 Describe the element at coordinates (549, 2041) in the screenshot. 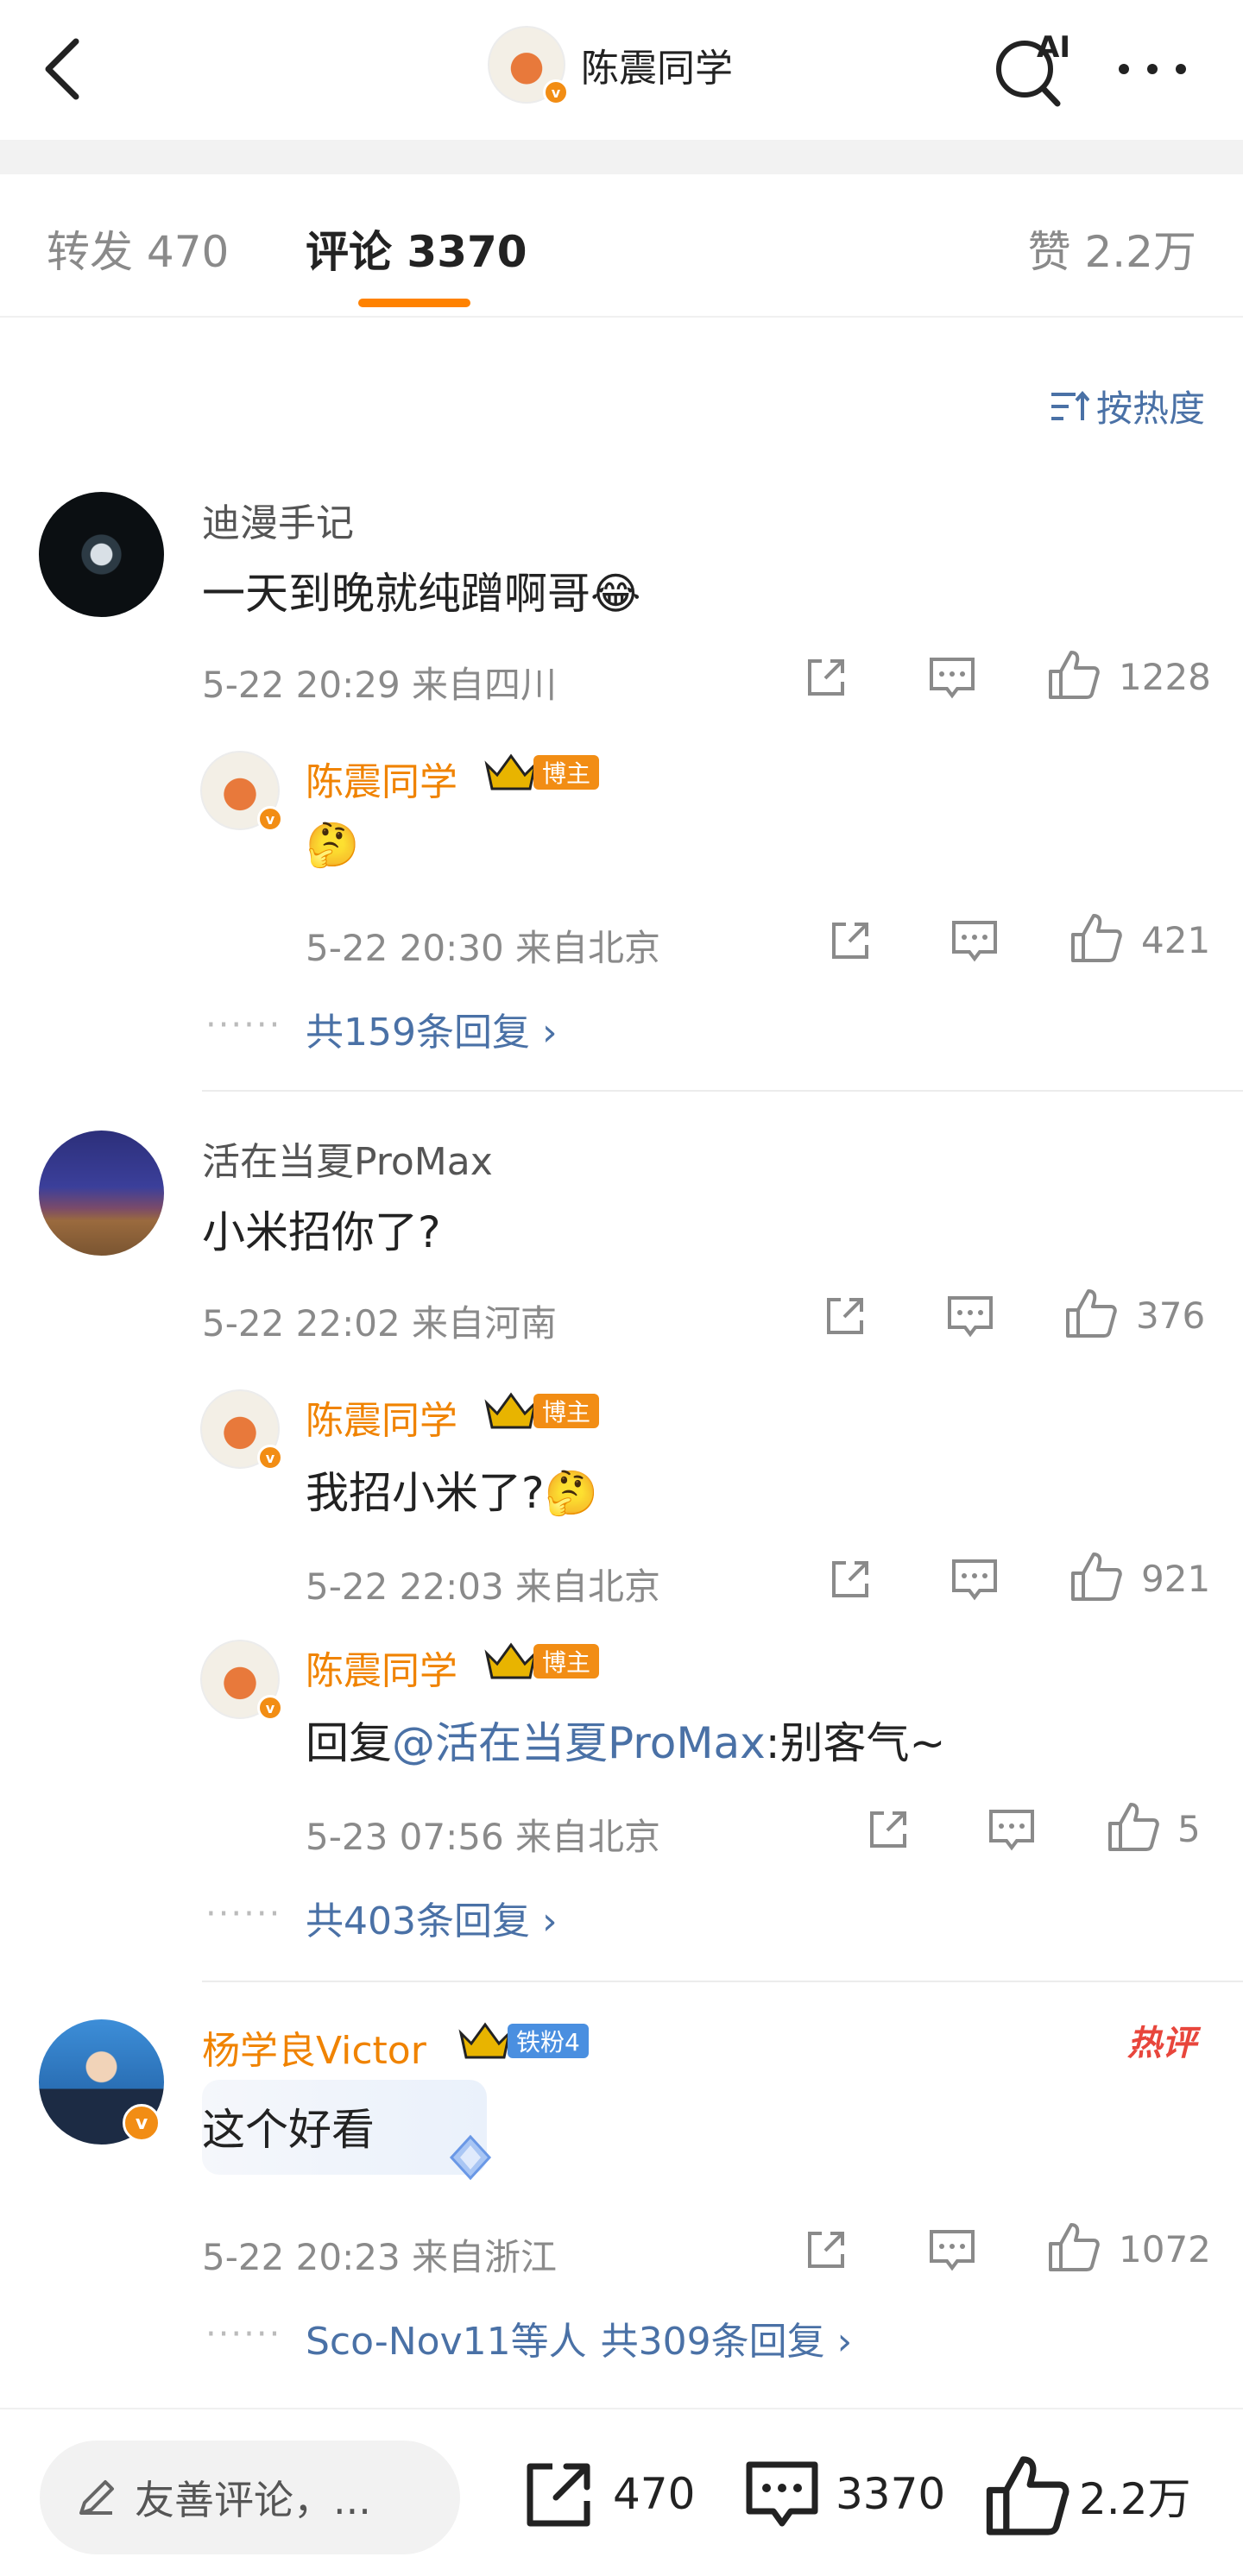

I see `badge-label: 铁粉4` at that location.